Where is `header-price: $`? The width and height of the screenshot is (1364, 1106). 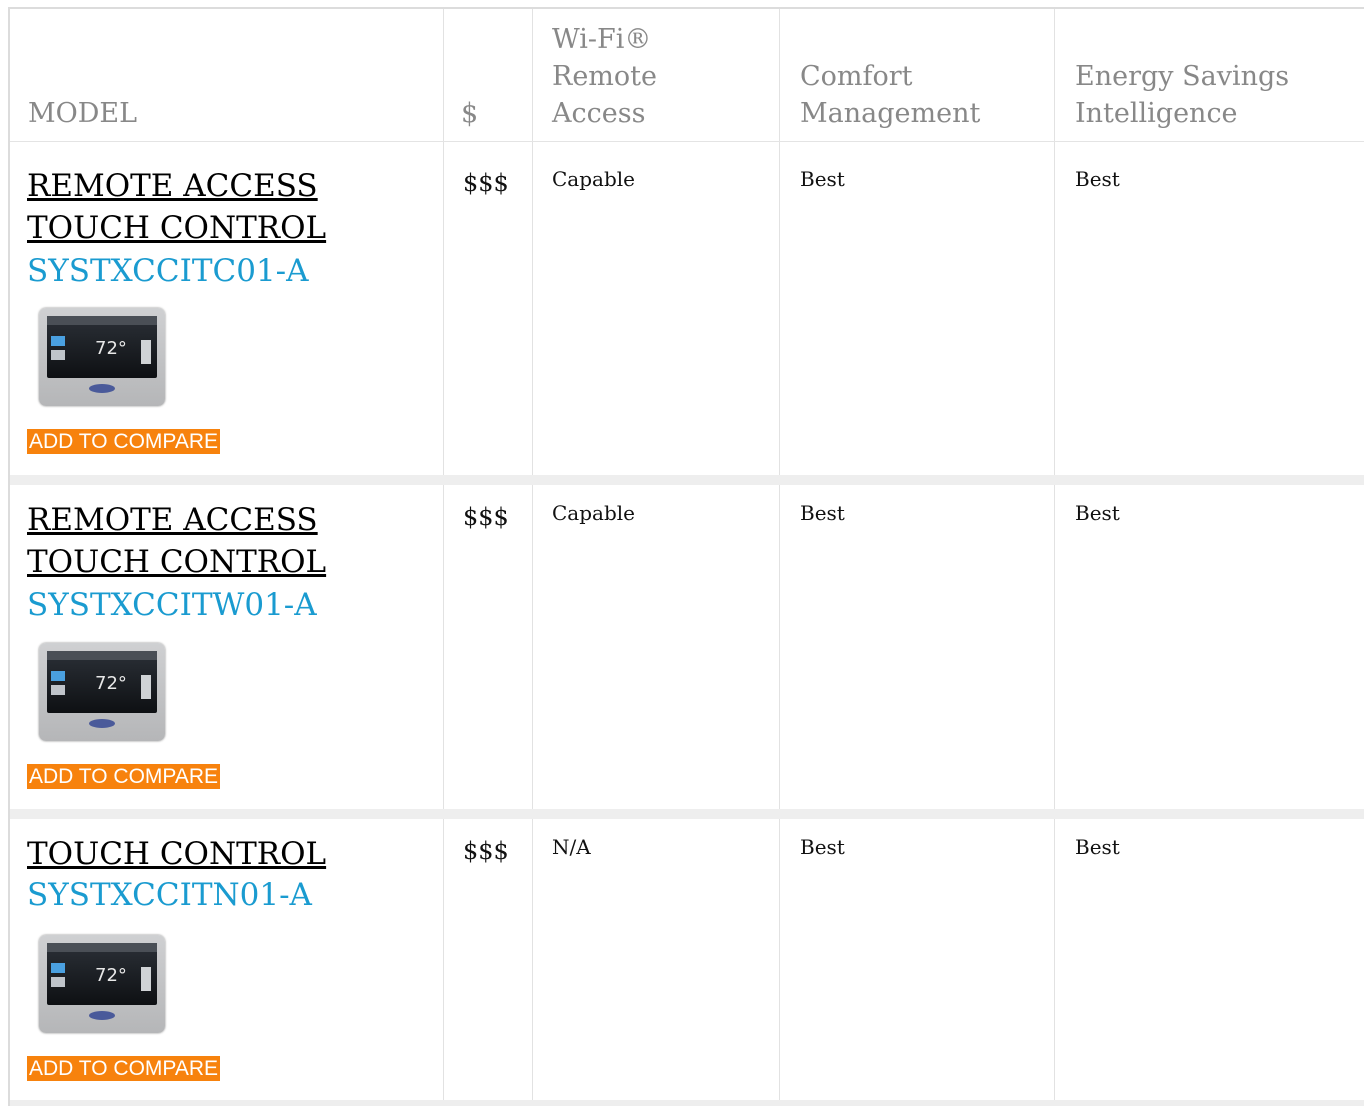 header-price: $ is located at coordinates (470, 113).